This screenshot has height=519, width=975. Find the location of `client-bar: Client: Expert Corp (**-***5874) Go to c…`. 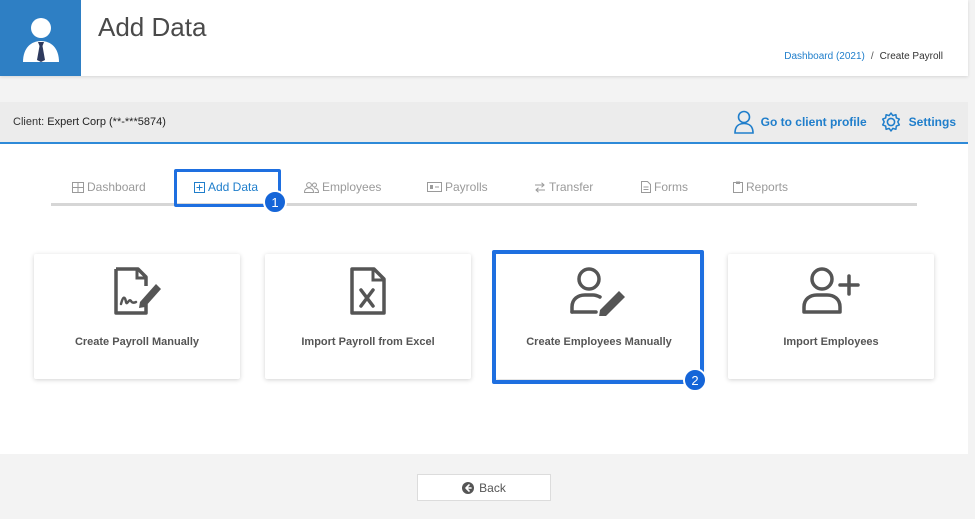

client-bar: Client: Expert Corp (**-***5874) Go to c… is located at coordinates (484, 123).